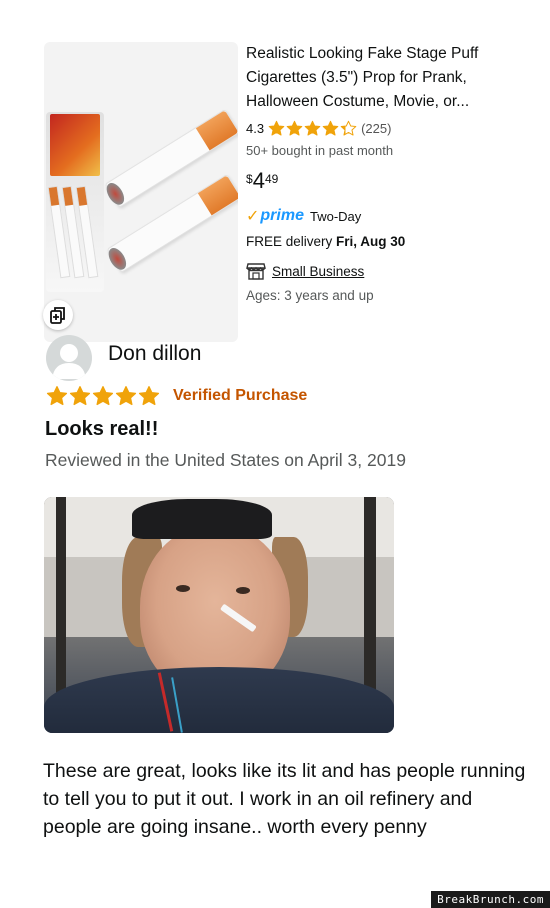 This screenshot has width=550, height=908. What do you see at coordinates (102, 429) in the screenshot?
I see `review-title: Looks real!!` at bounding box center [102, 429].